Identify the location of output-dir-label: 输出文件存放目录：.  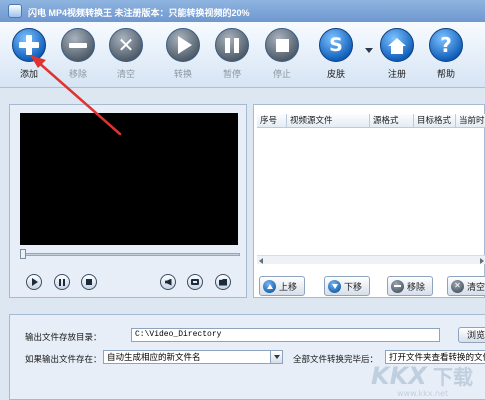
(63, 337).